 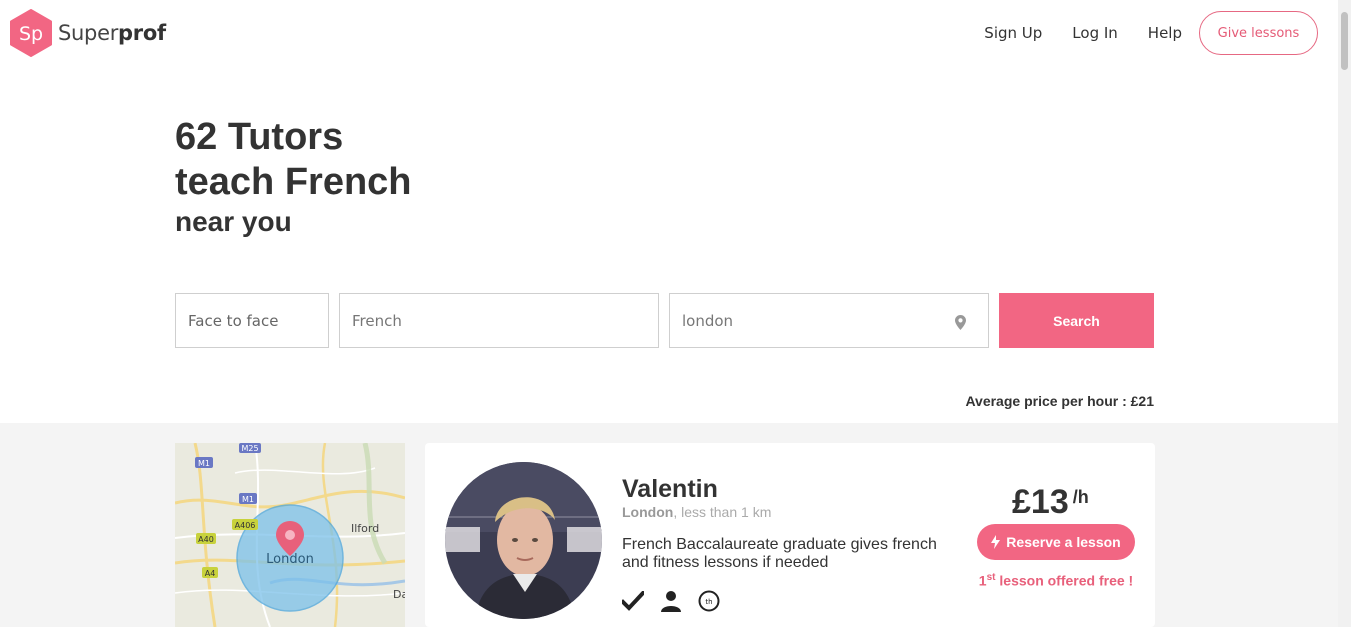 What do you see at coordinates (249, 448) in the screenshot?
I see `svg-text: M25` at bounding box center [249, 448].